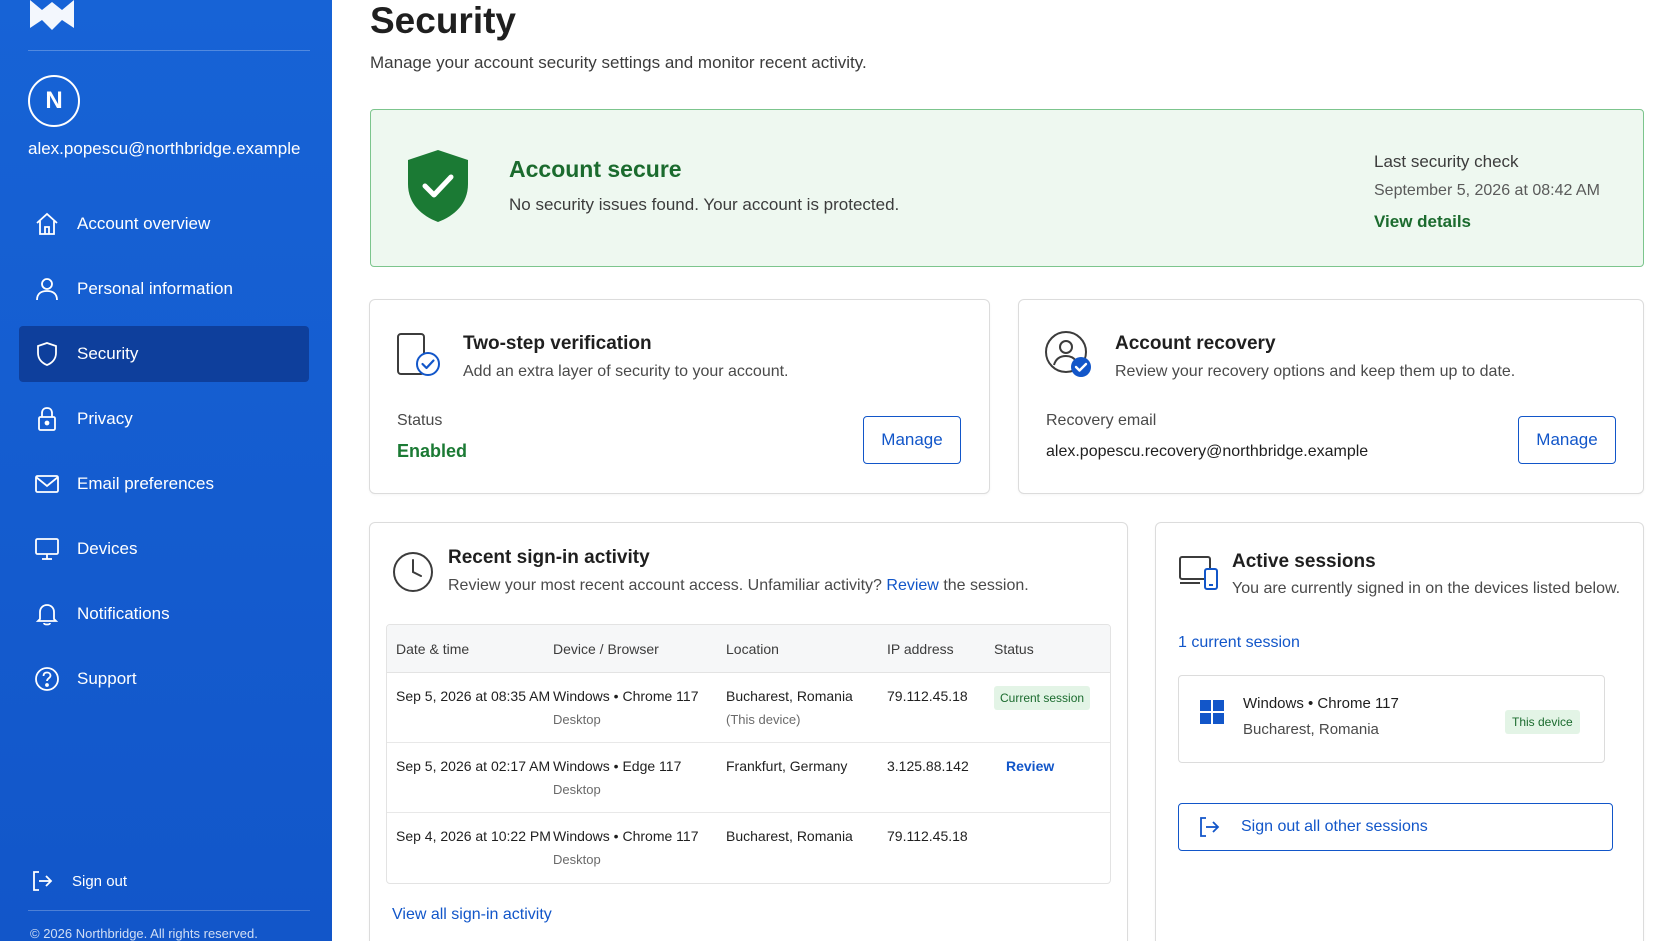 Image resolution: width=1672 pixels, height=941 pixels. Describe the element at coordinates (1542, 722) in the screenshot. I see `this-device-badge: This device` at that location.